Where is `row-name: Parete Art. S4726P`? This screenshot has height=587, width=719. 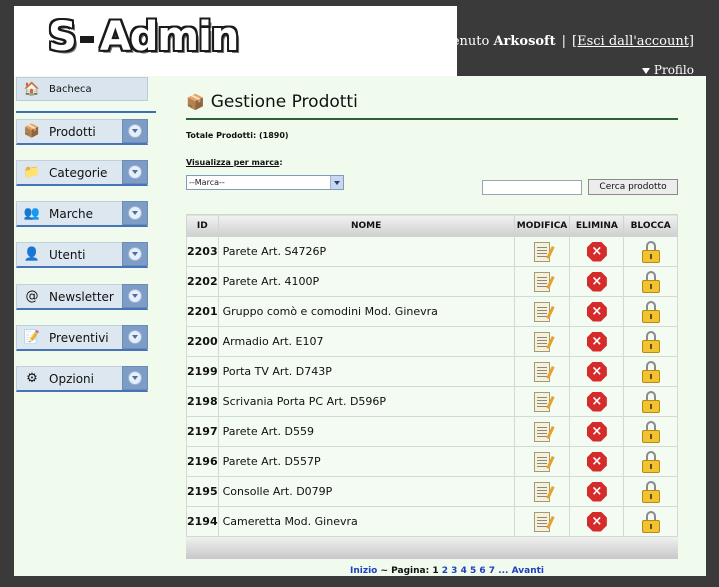
row-name: Parete Art. S4726P is located at coordinates (366, 251).